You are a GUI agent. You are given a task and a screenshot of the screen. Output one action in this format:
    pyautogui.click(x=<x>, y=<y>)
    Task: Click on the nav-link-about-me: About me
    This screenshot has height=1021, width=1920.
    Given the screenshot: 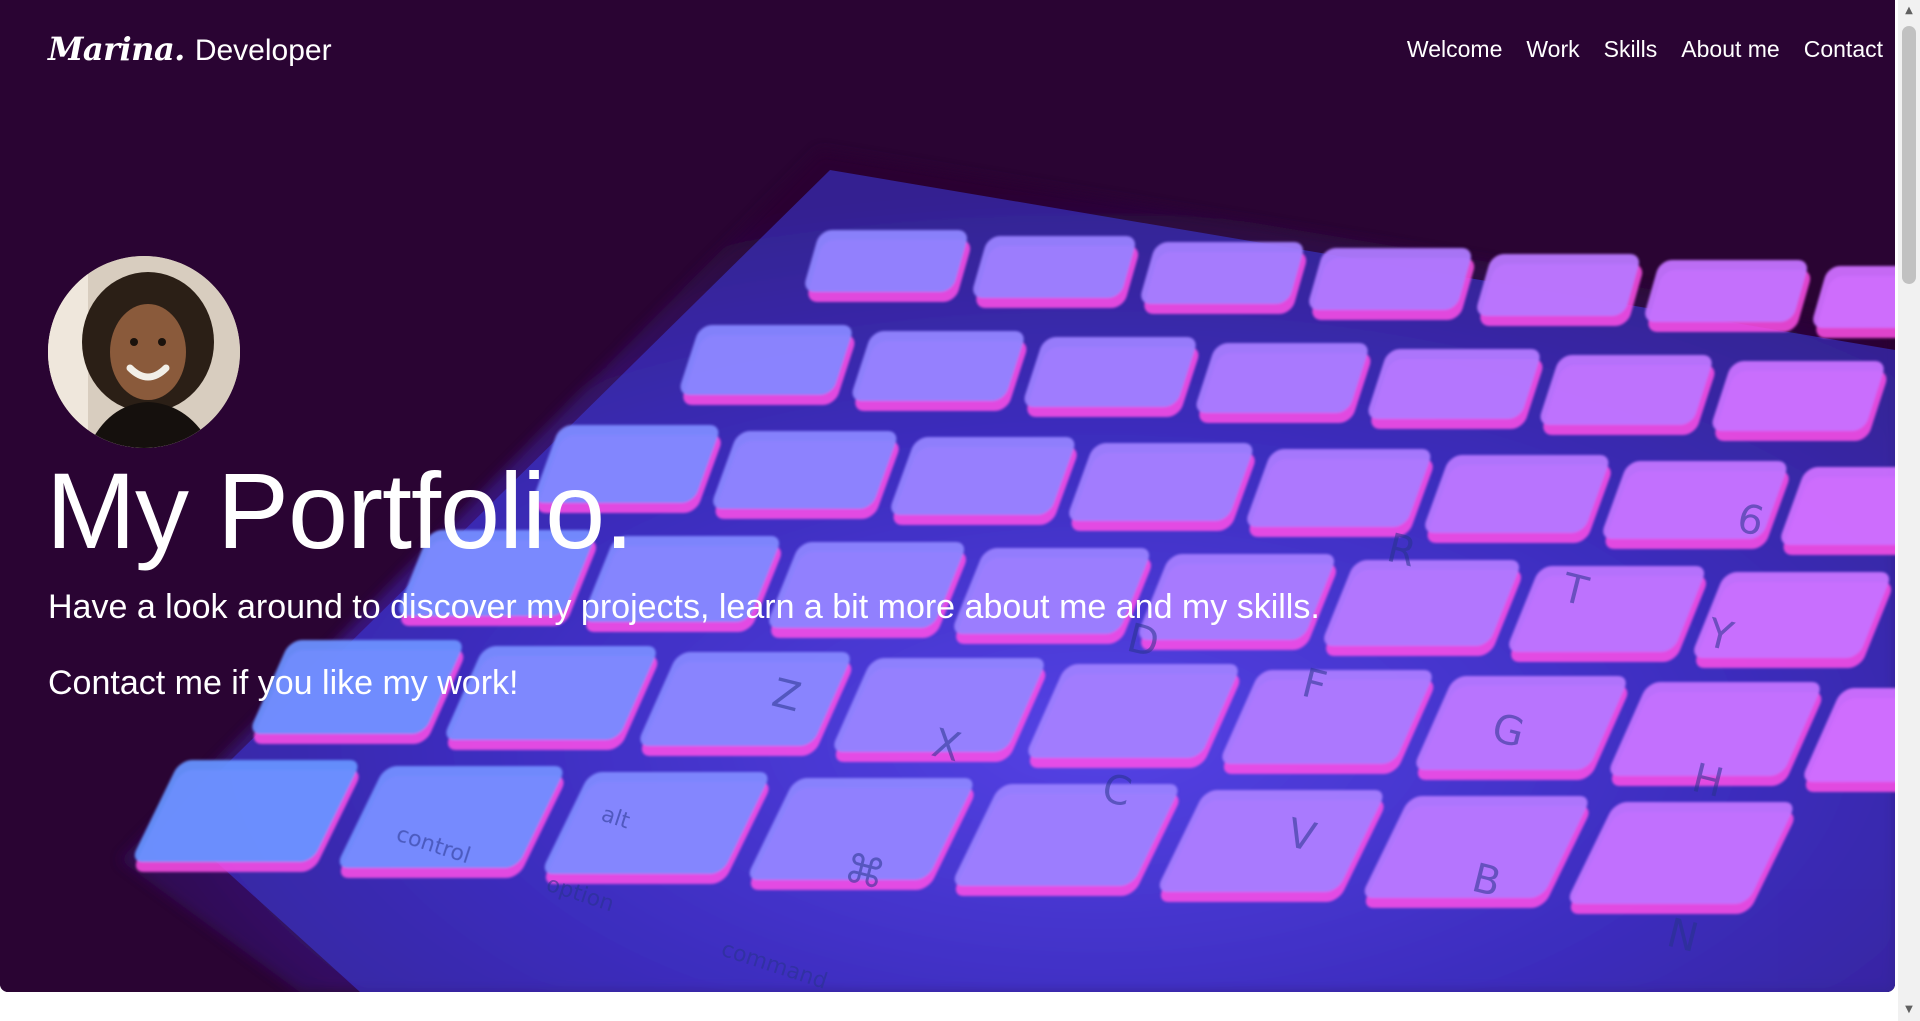 What is the action you would take?
    pyautogui.click(x=1730, y=49)
    